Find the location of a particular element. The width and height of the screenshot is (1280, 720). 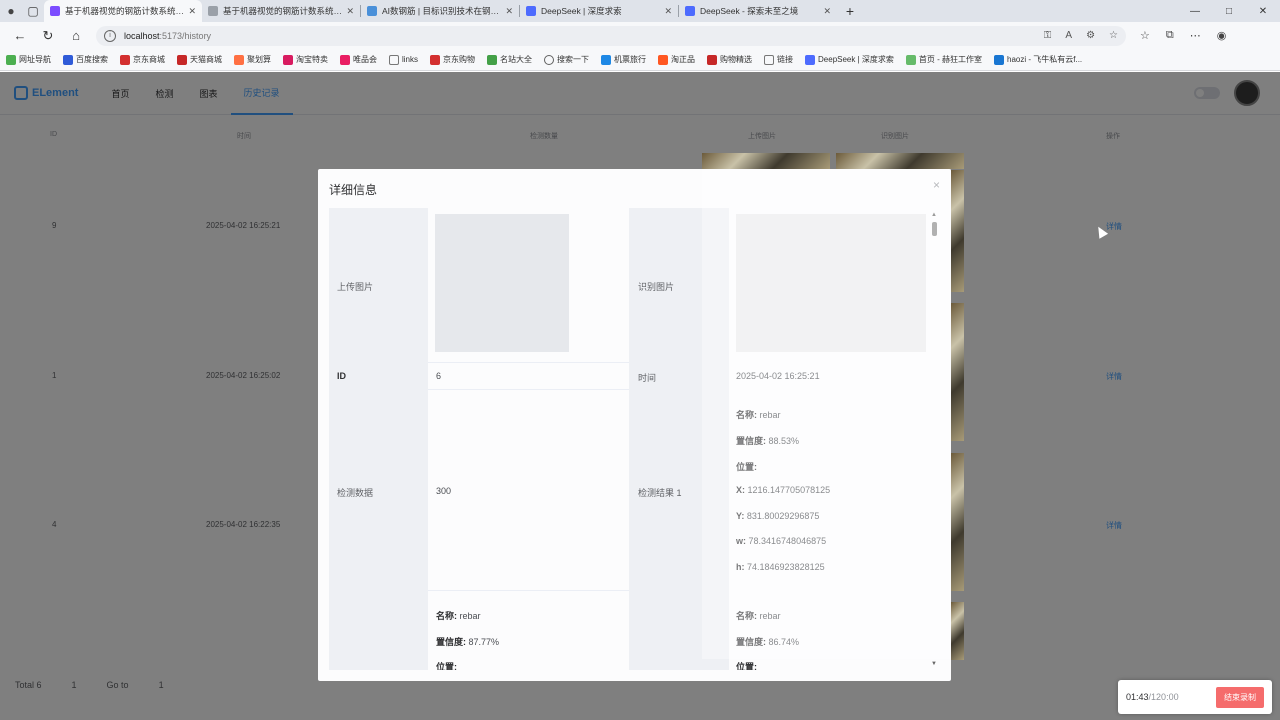

bookmark-item: 聚划算 is located at coordinates (252, 59).